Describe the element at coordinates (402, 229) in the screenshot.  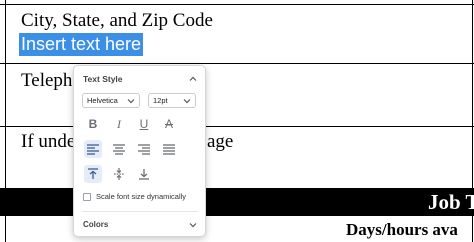
I see `days-hours-label: Days/hours ava` at that location.